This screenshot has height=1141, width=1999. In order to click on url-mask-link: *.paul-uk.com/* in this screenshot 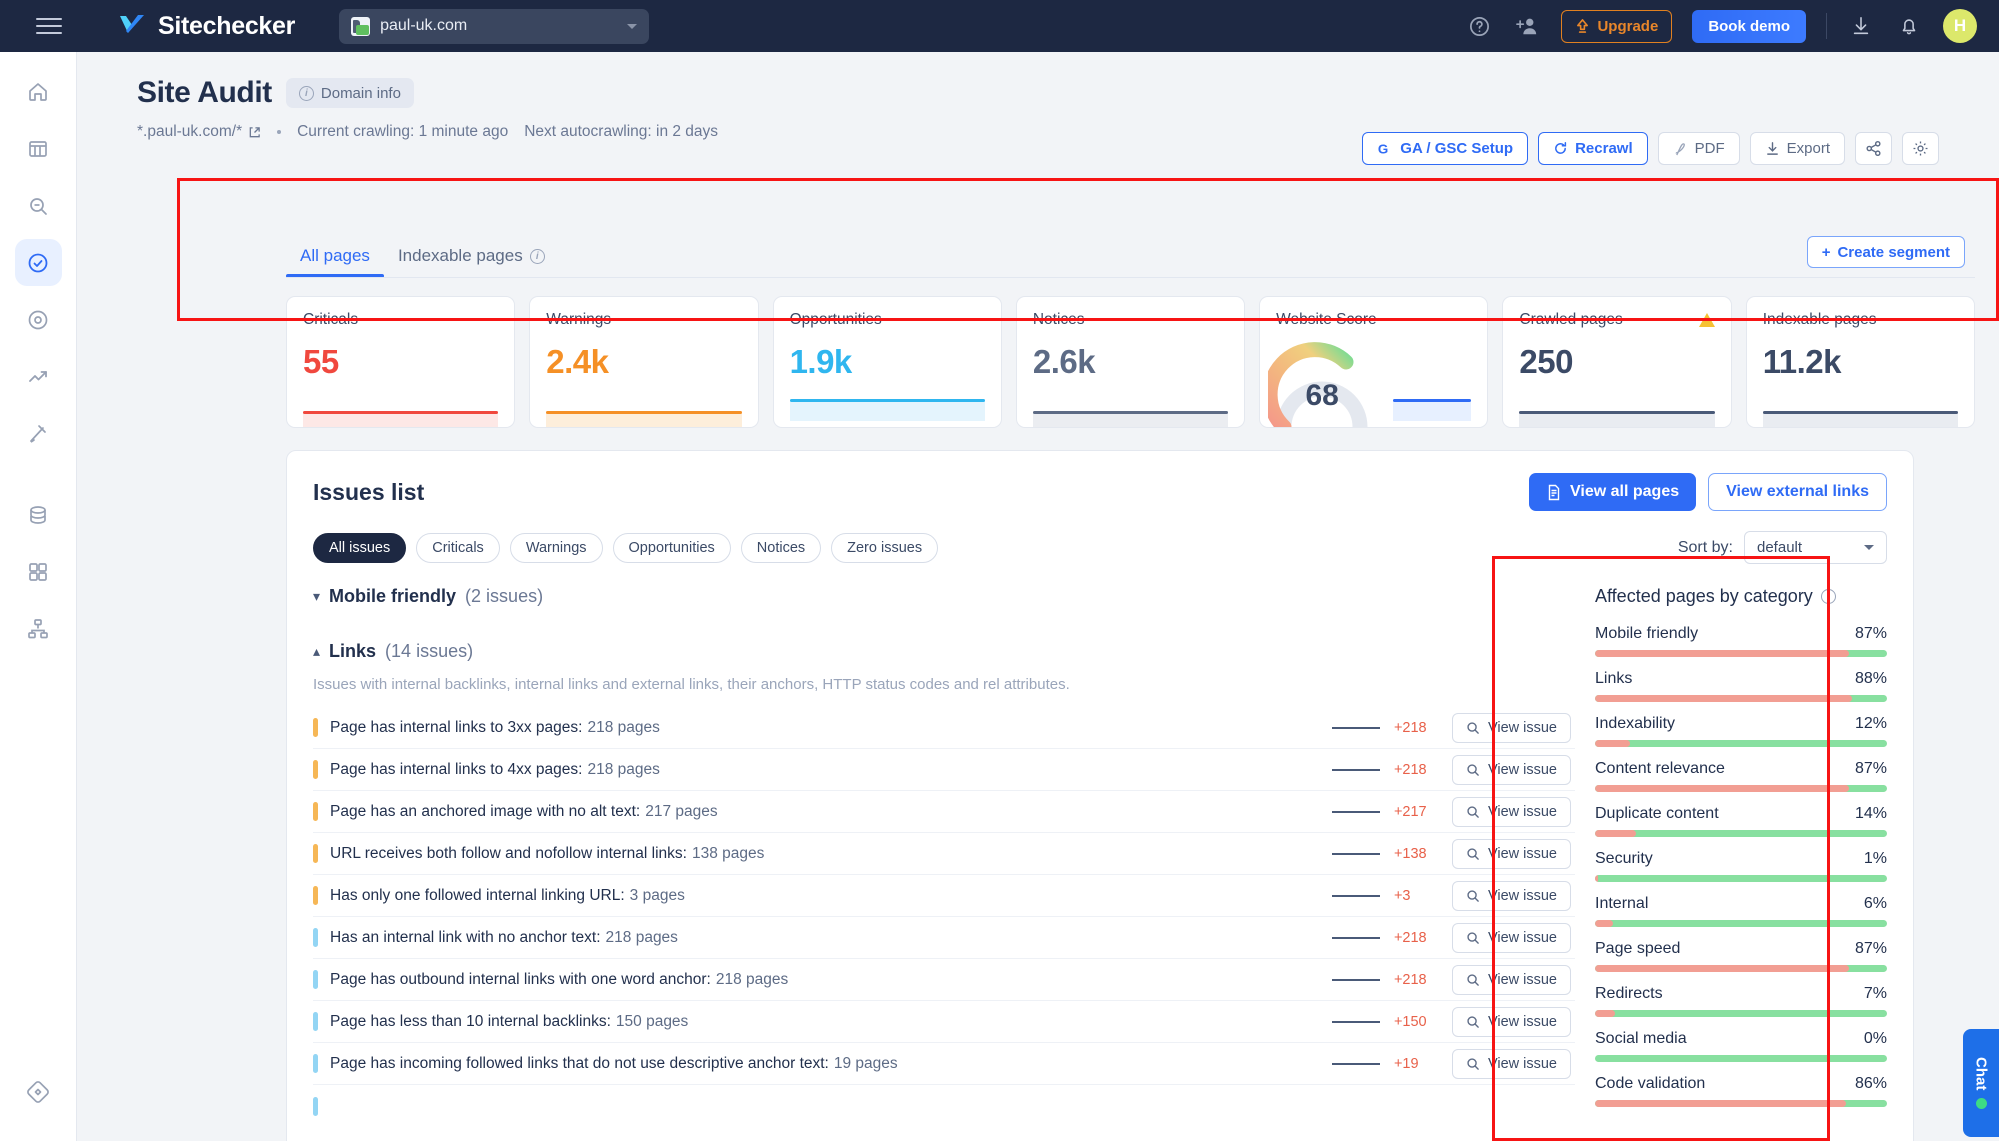, I will do `click(199, 132)`.